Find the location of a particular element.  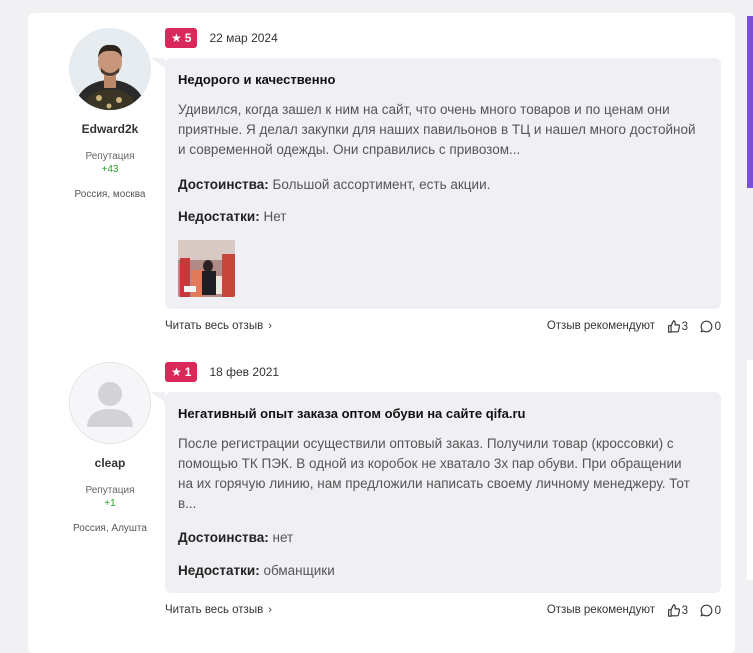

author-name: cleap is located at coordinates (110, 463).